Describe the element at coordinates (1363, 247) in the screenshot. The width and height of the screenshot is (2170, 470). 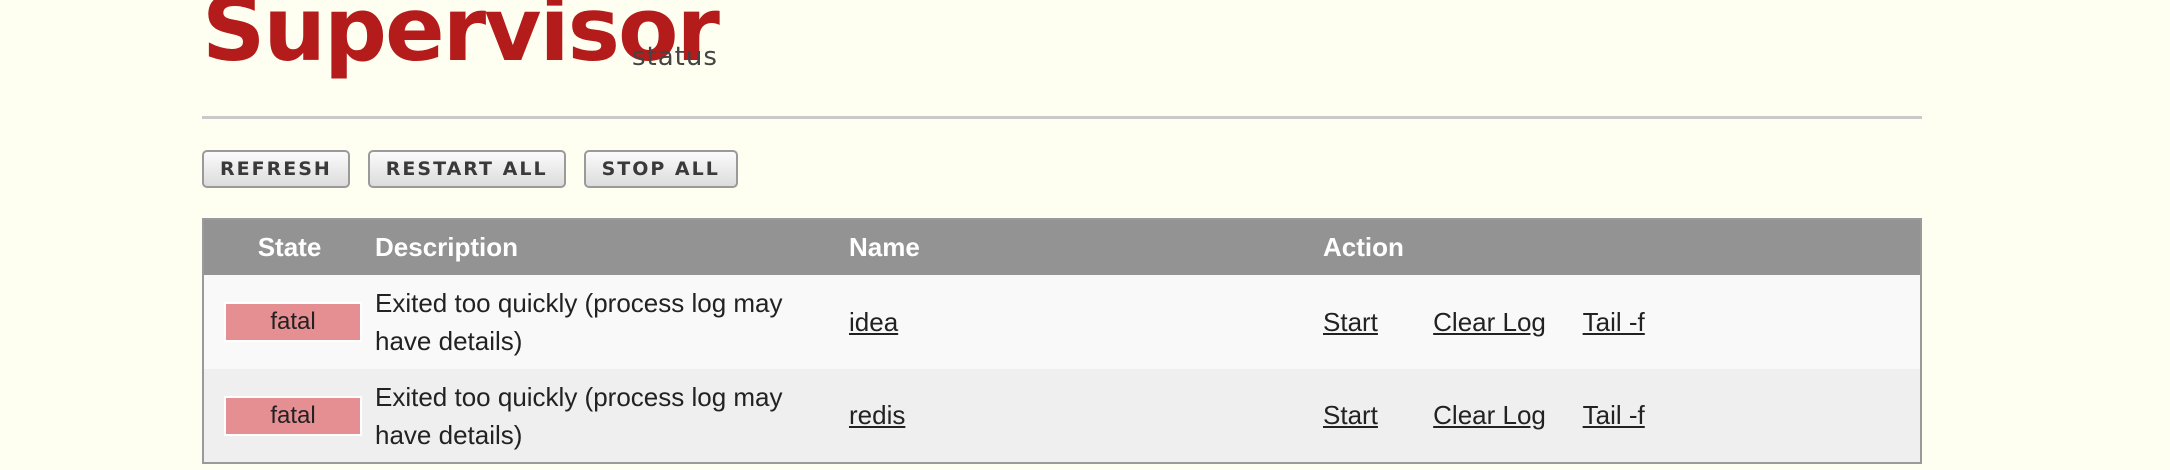
I see `header-action: Action` at that location.